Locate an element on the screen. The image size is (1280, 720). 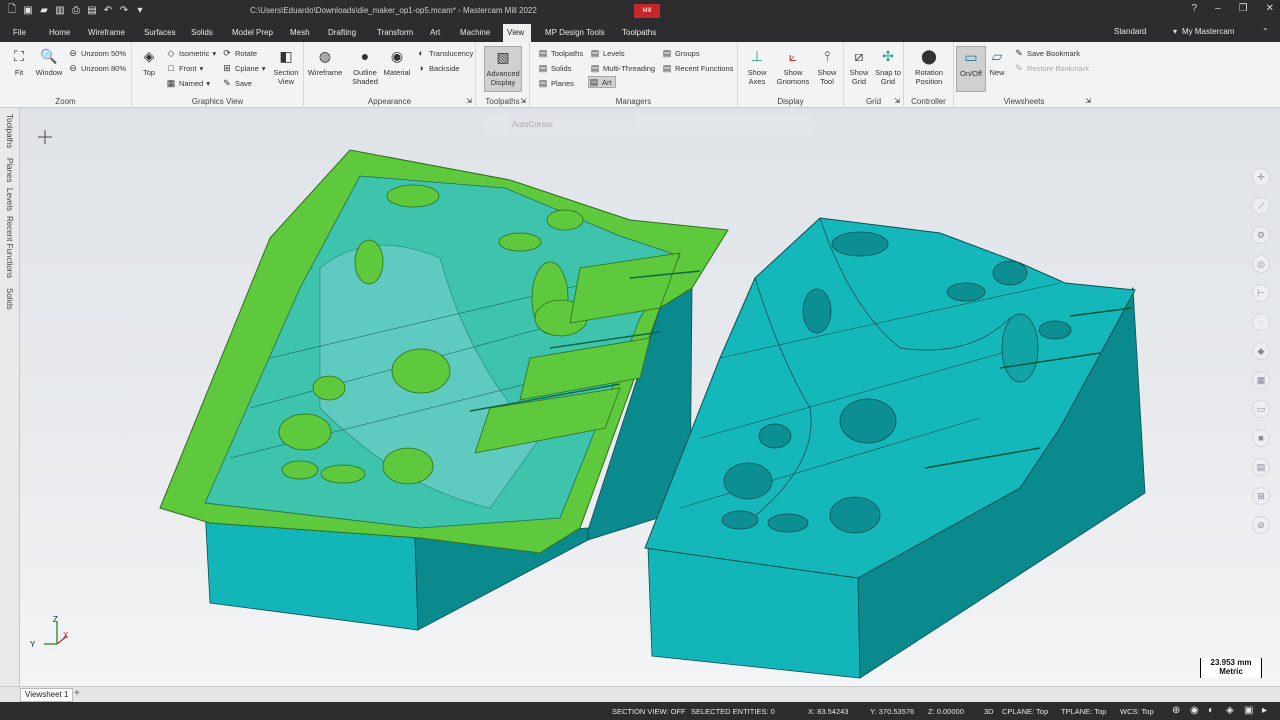
multi-threading-manager-toggle: ▤ Multi-Threading is located at coordinates (622, 68).